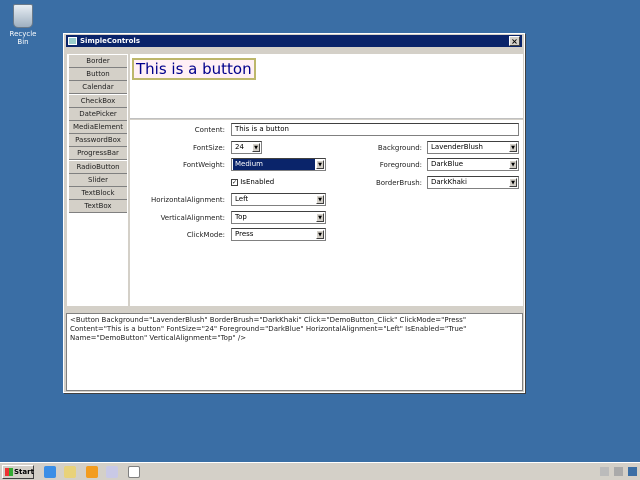 The width and height of the screenshot is (640, 480). What do you see at coordinates (244, 234) in the screenshot?
I see `clickmode-value: Press` at bounding box center [244, 234].